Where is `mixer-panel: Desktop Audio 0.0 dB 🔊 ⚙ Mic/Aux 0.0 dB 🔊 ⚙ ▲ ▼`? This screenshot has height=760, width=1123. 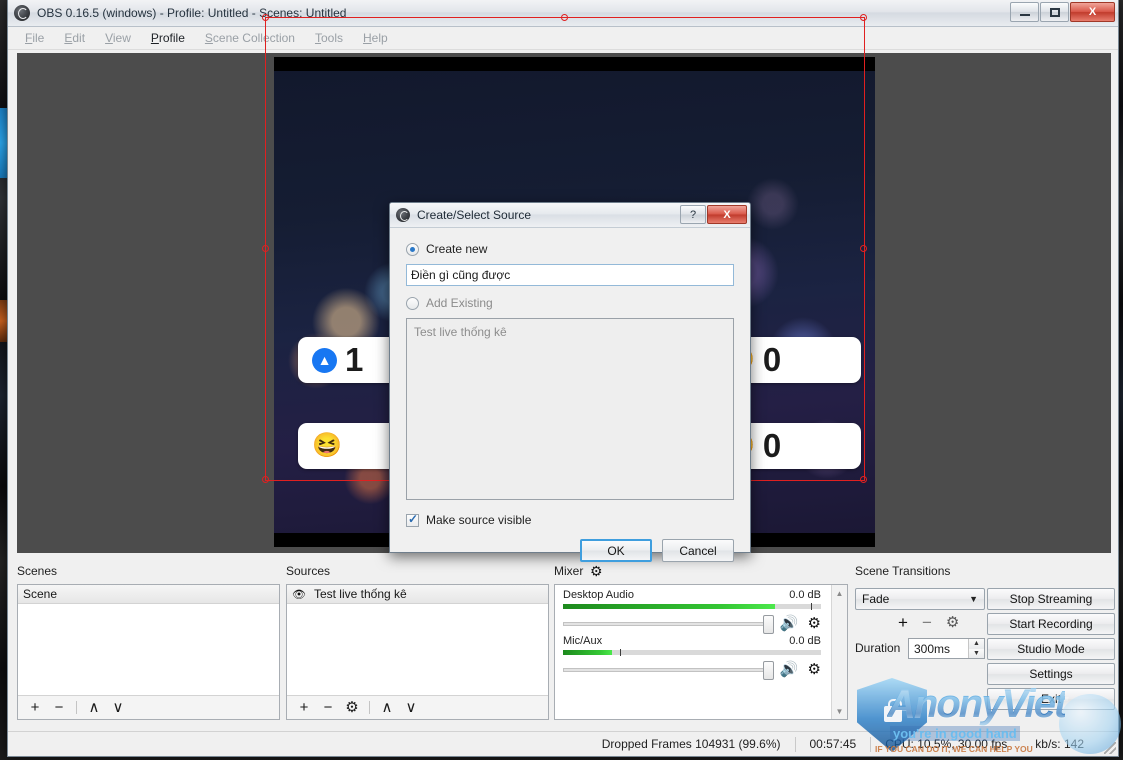 mixer-panel: Desktop Audio 0.0 dB 🔊 ⚙ Mic/Aux 0.0 dB 🔊 ⚙ ▲ ▼ is located at coordinates (701, 652).